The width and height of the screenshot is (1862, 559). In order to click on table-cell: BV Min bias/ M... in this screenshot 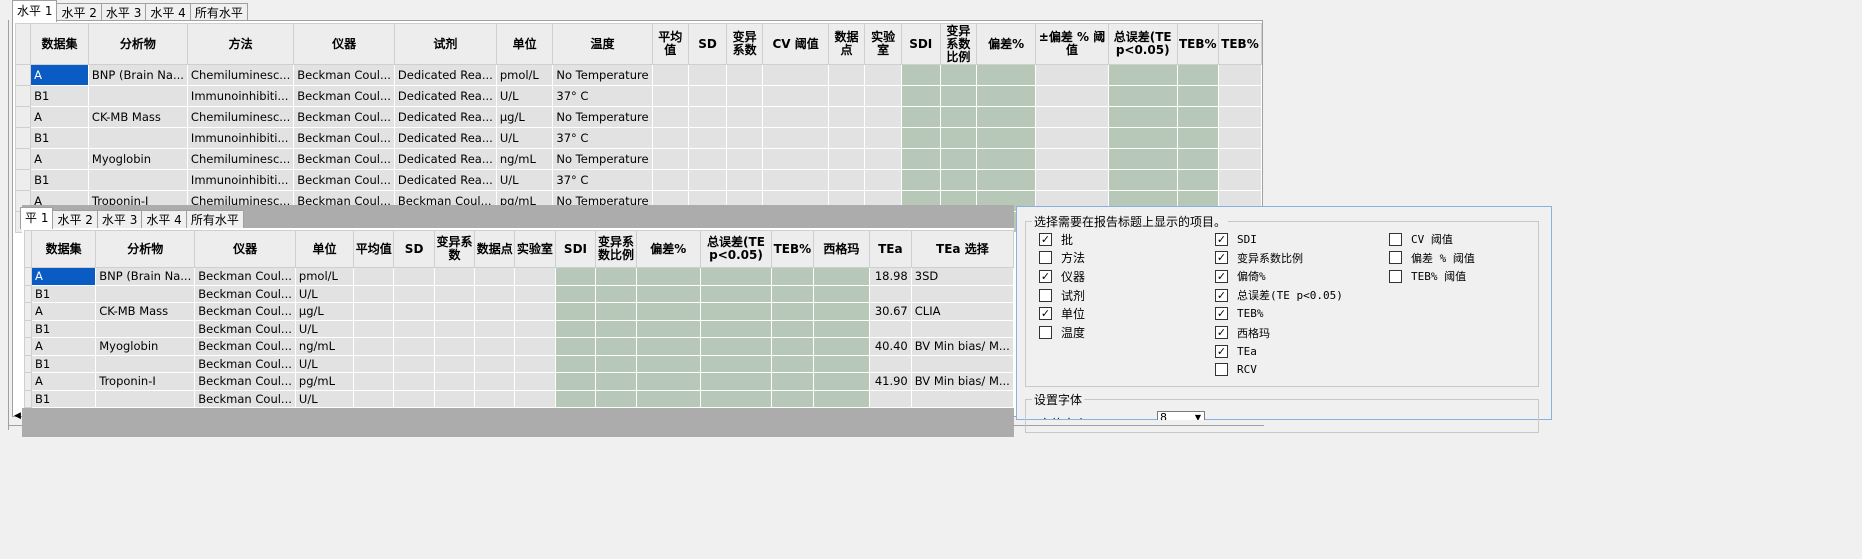, I will do `click(962, 346)`.